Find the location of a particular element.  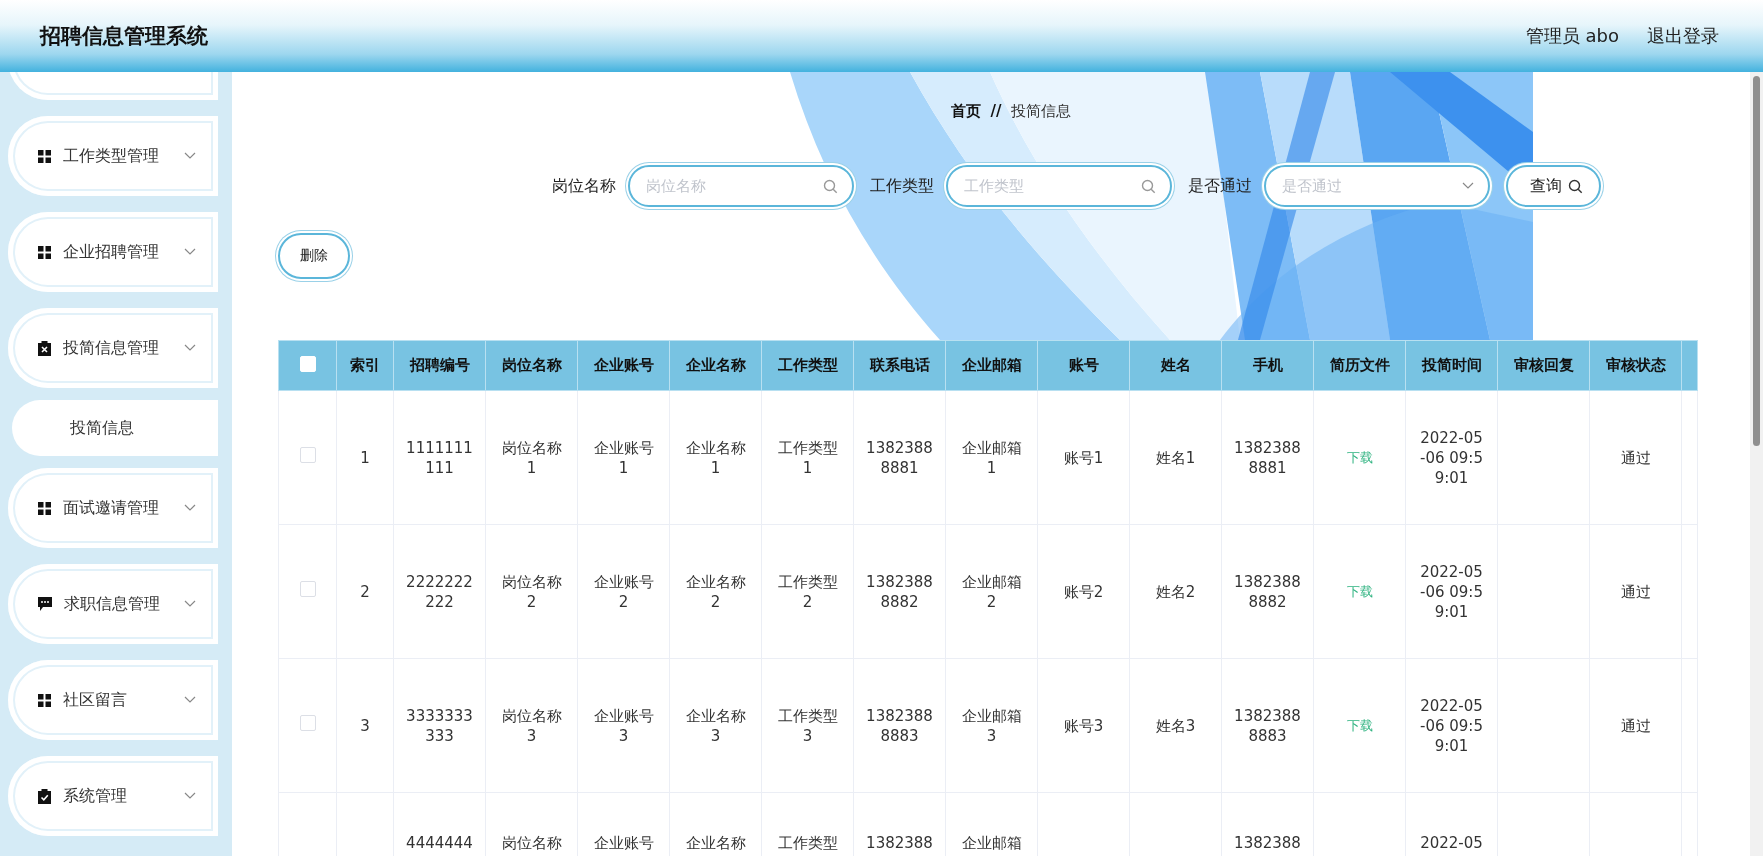

menu-item: 社区留言 is located at coordinates (113, 700).